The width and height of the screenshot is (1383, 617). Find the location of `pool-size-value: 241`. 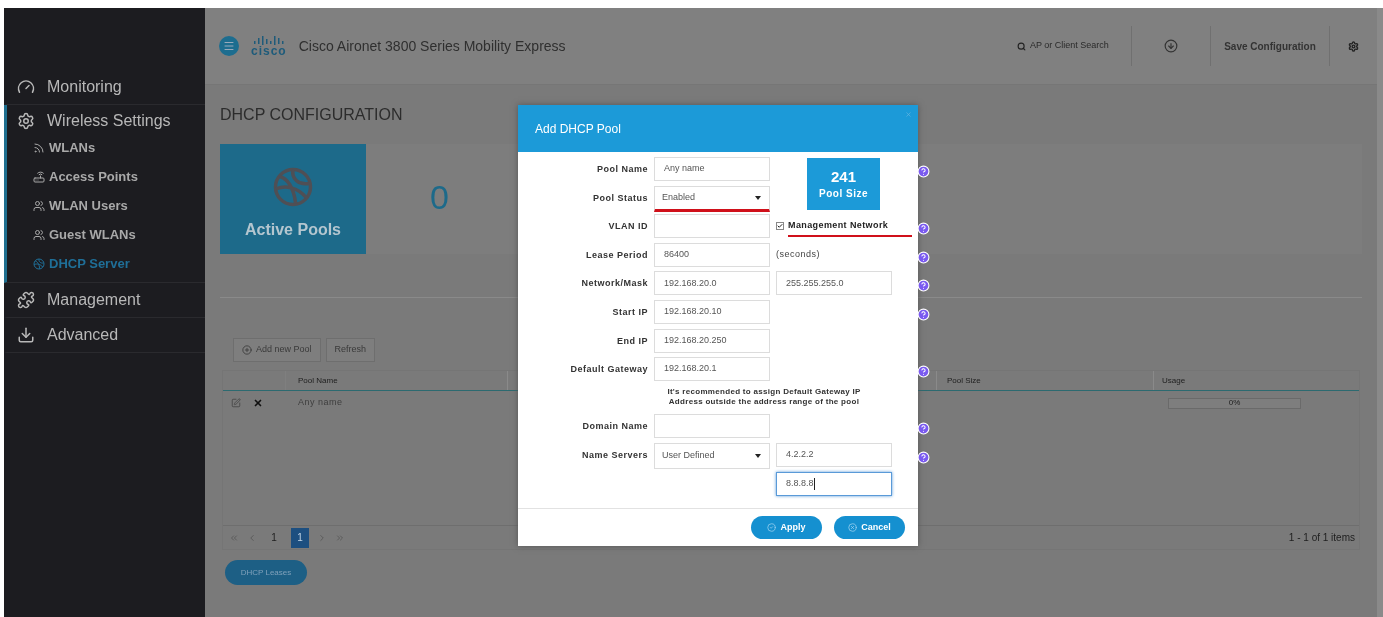

pool-size-value: 241 is located at coordinates (843, 176).